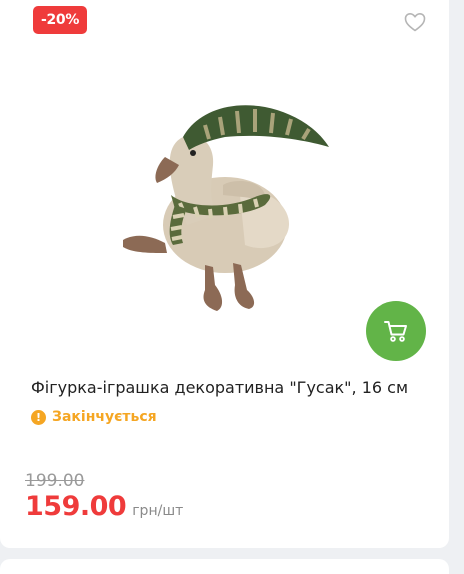 Image resolution: width=464 pixels, height=574 pixels. I want to click on stock-status: ! Закінчується, so click(94, 417).